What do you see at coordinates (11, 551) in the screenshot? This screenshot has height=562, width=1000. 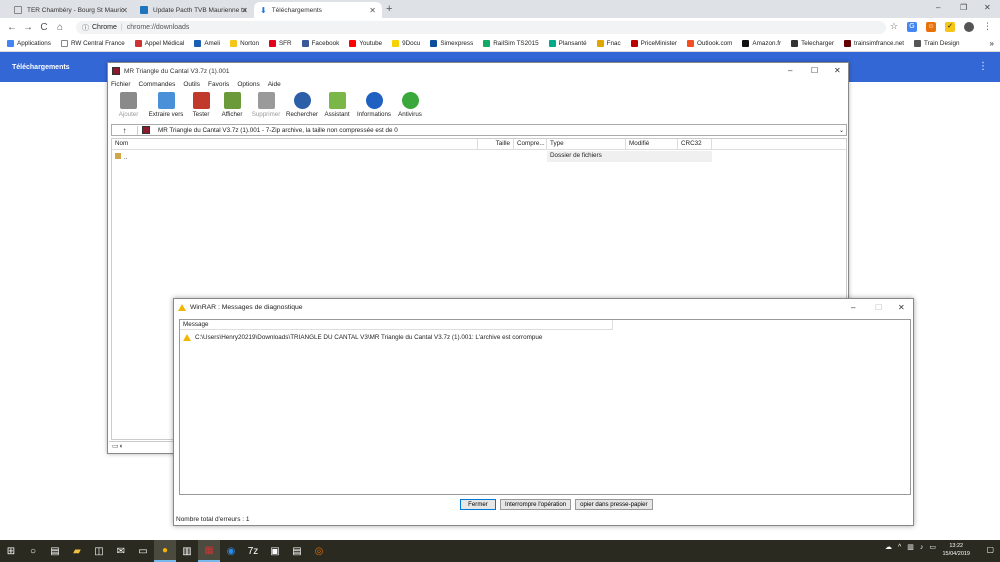 I see `windows-start-icon: ⊞` at bounding box center [11, 551].